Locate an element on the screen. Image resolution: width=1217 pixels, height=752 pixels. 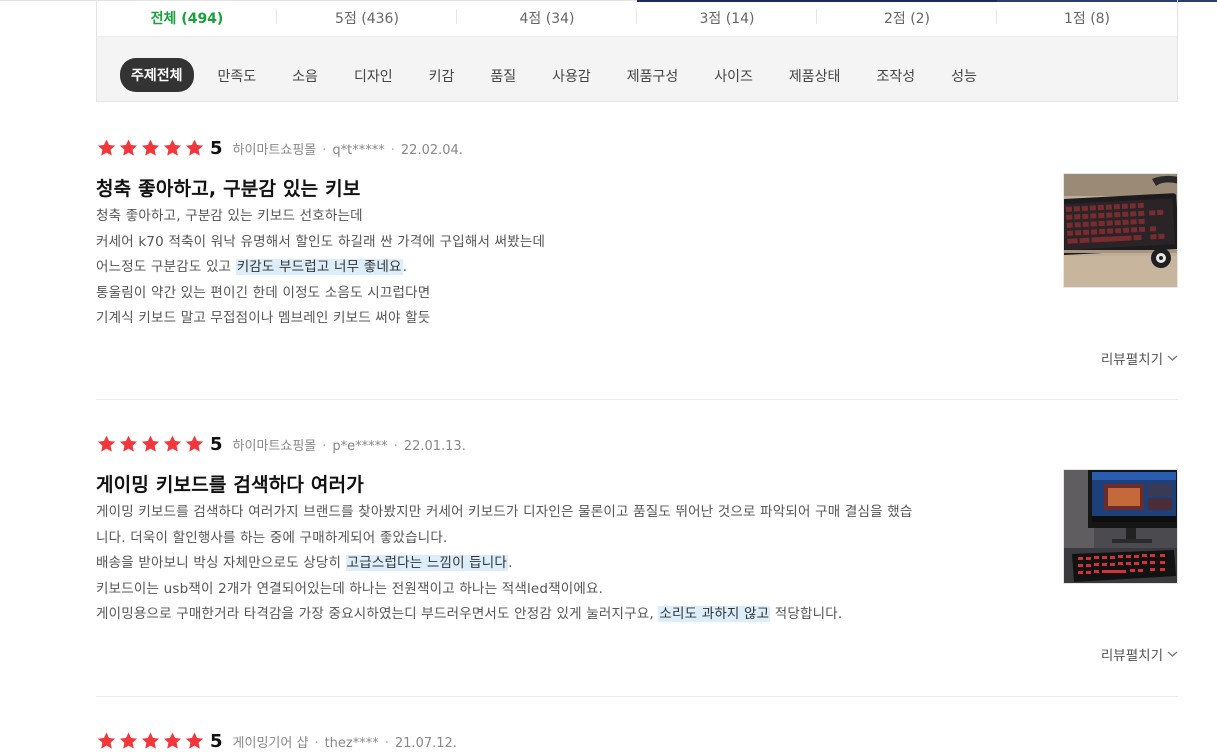
review-item: 5 게이밍기어 샵 · thez**** · 21.07.12. is located at coordinates (637, 741).